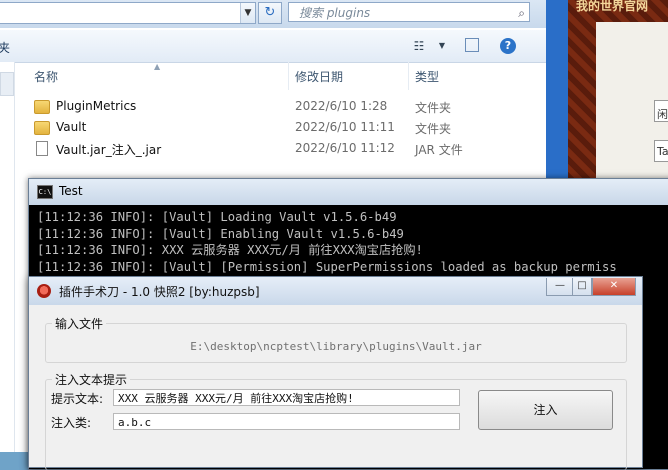 This screenshot has height=470, width=668. I want to click on address-bar-row: ▼ ↻ 搜索 plugins ⌕, so click(273, 14).